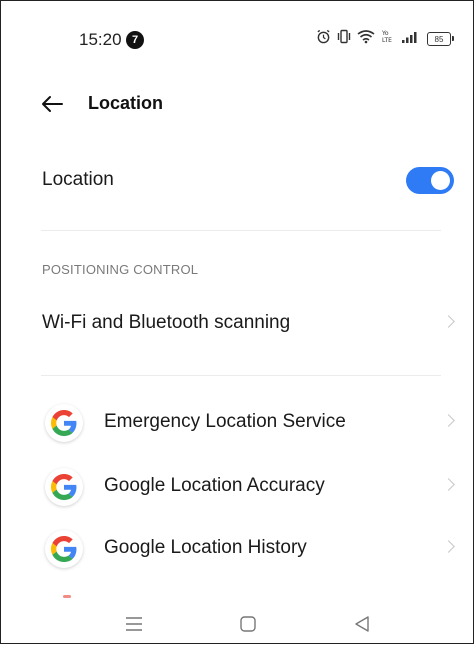  I want to click on svg-text: LTE, so click(387, 40).